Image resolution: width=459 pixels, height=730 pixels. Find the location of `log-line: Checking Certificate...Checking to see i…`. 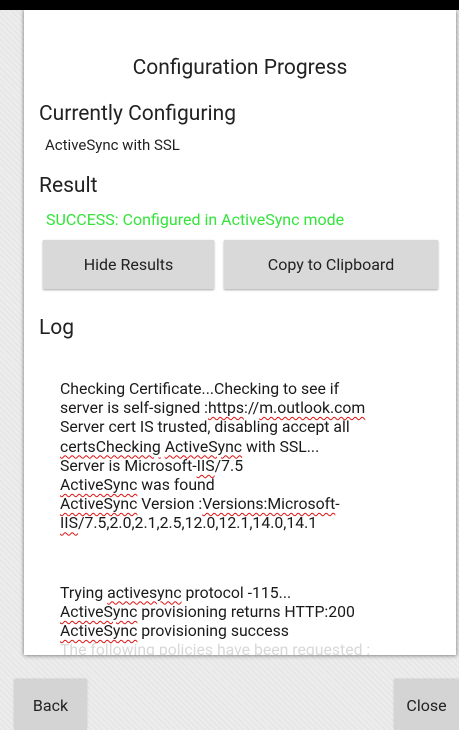

log-line: Checking Certificate...Checking to see i… is located at coordinates (200, 388).